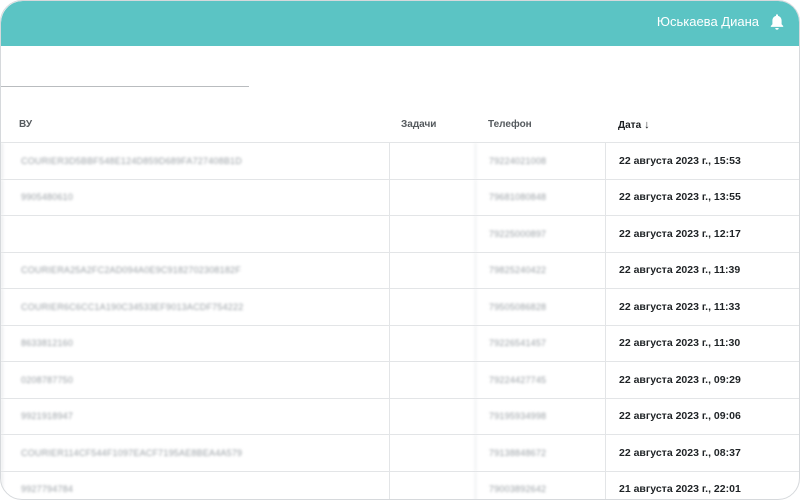 The width and height of the screenshot is (800, 500). What do you see at coordinates (195, 234) in the screenshot?
I see `cell-vu` at bounding box center [195, 234].